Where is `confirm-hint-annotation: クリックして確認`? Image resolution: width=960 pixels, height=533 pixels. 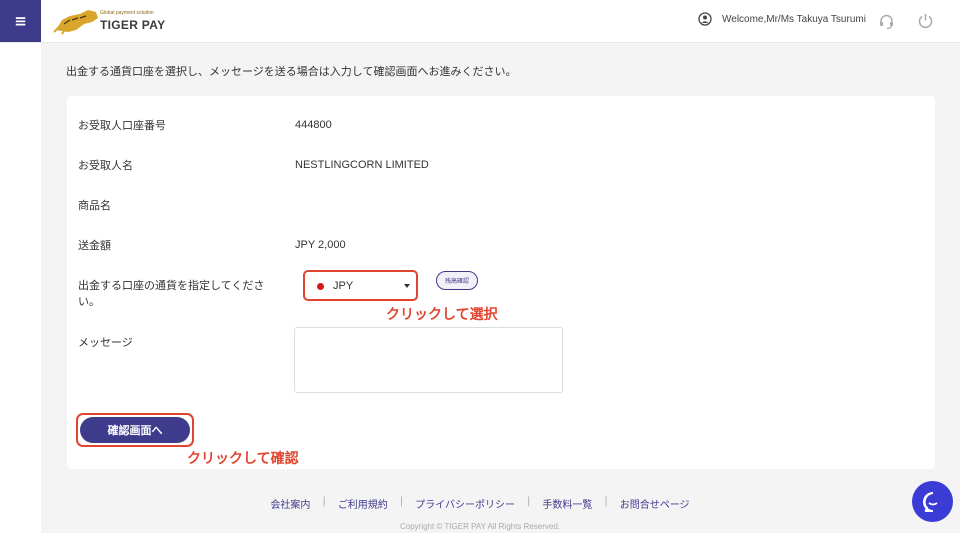
confirm-hint-annotation: クリックして確認 is located at coordinates (243, 459).